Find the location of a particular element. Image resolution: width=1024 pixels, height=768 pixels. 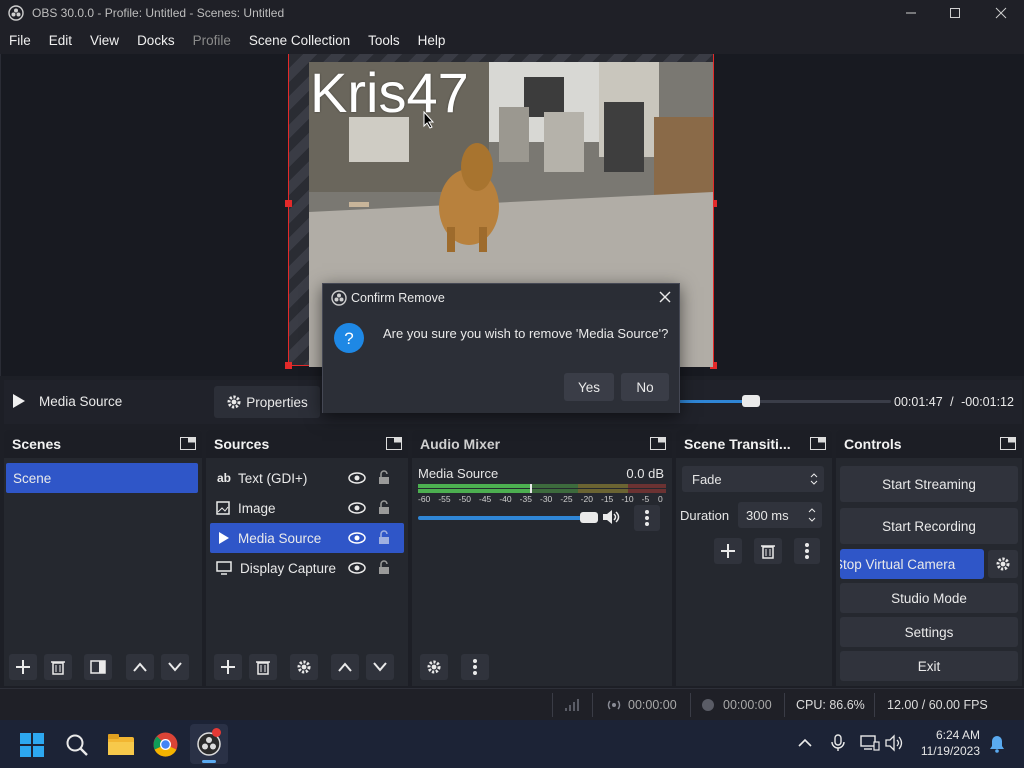

source-item-text: ab Text (GDI+) is located at coordinates (307, 478).